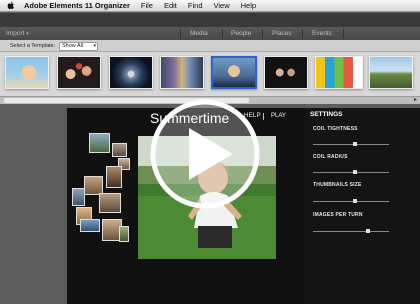 The image size is (420, 304). Describe the element at coordinates (170, 5) in the screenshot. I see `menu-edit: Edit` at that location.